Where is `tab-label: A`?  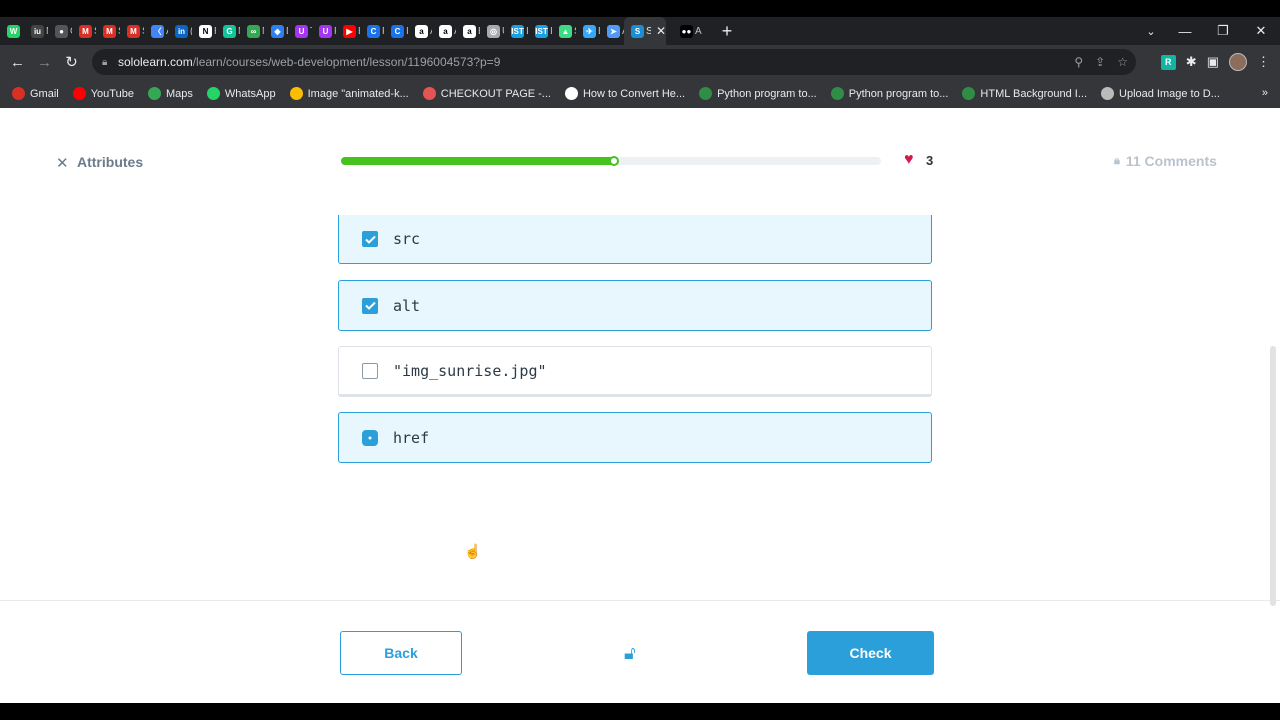
tab-label: A is located at coordinates (698, 31).